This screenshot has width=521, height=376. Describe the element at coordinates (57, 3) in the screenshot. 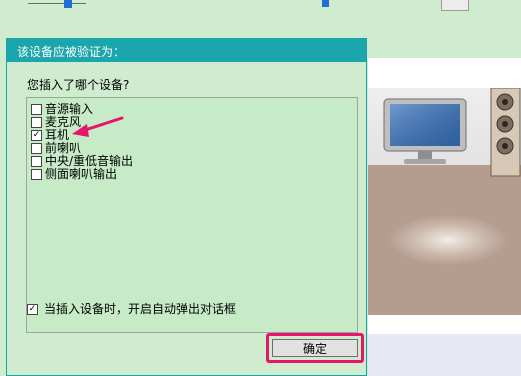

I see `volume-slider-track` at that location.